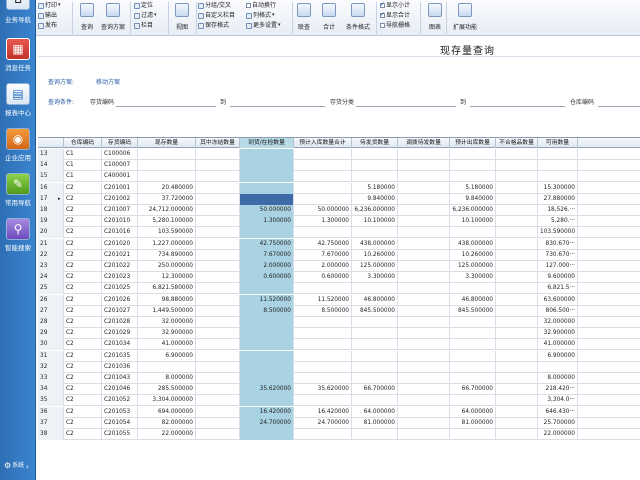 The image size is (640, 480). I want to click on column-header: 仓库编码, so click(83, 143).